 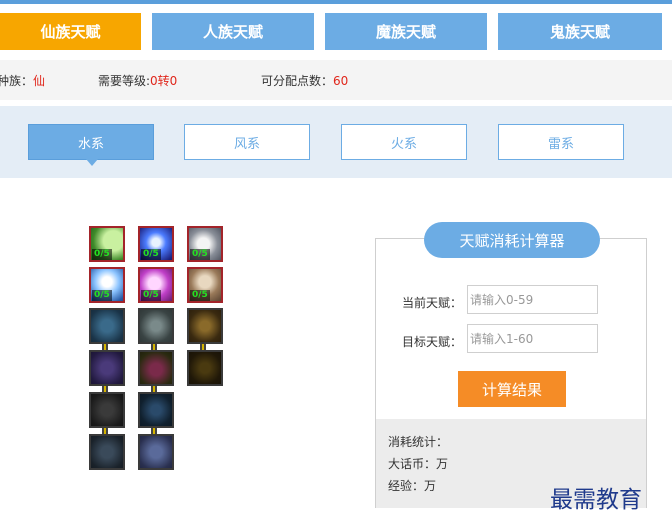 I want to click on level-info: 需要等级:0转0, so click(x=137, y=80).